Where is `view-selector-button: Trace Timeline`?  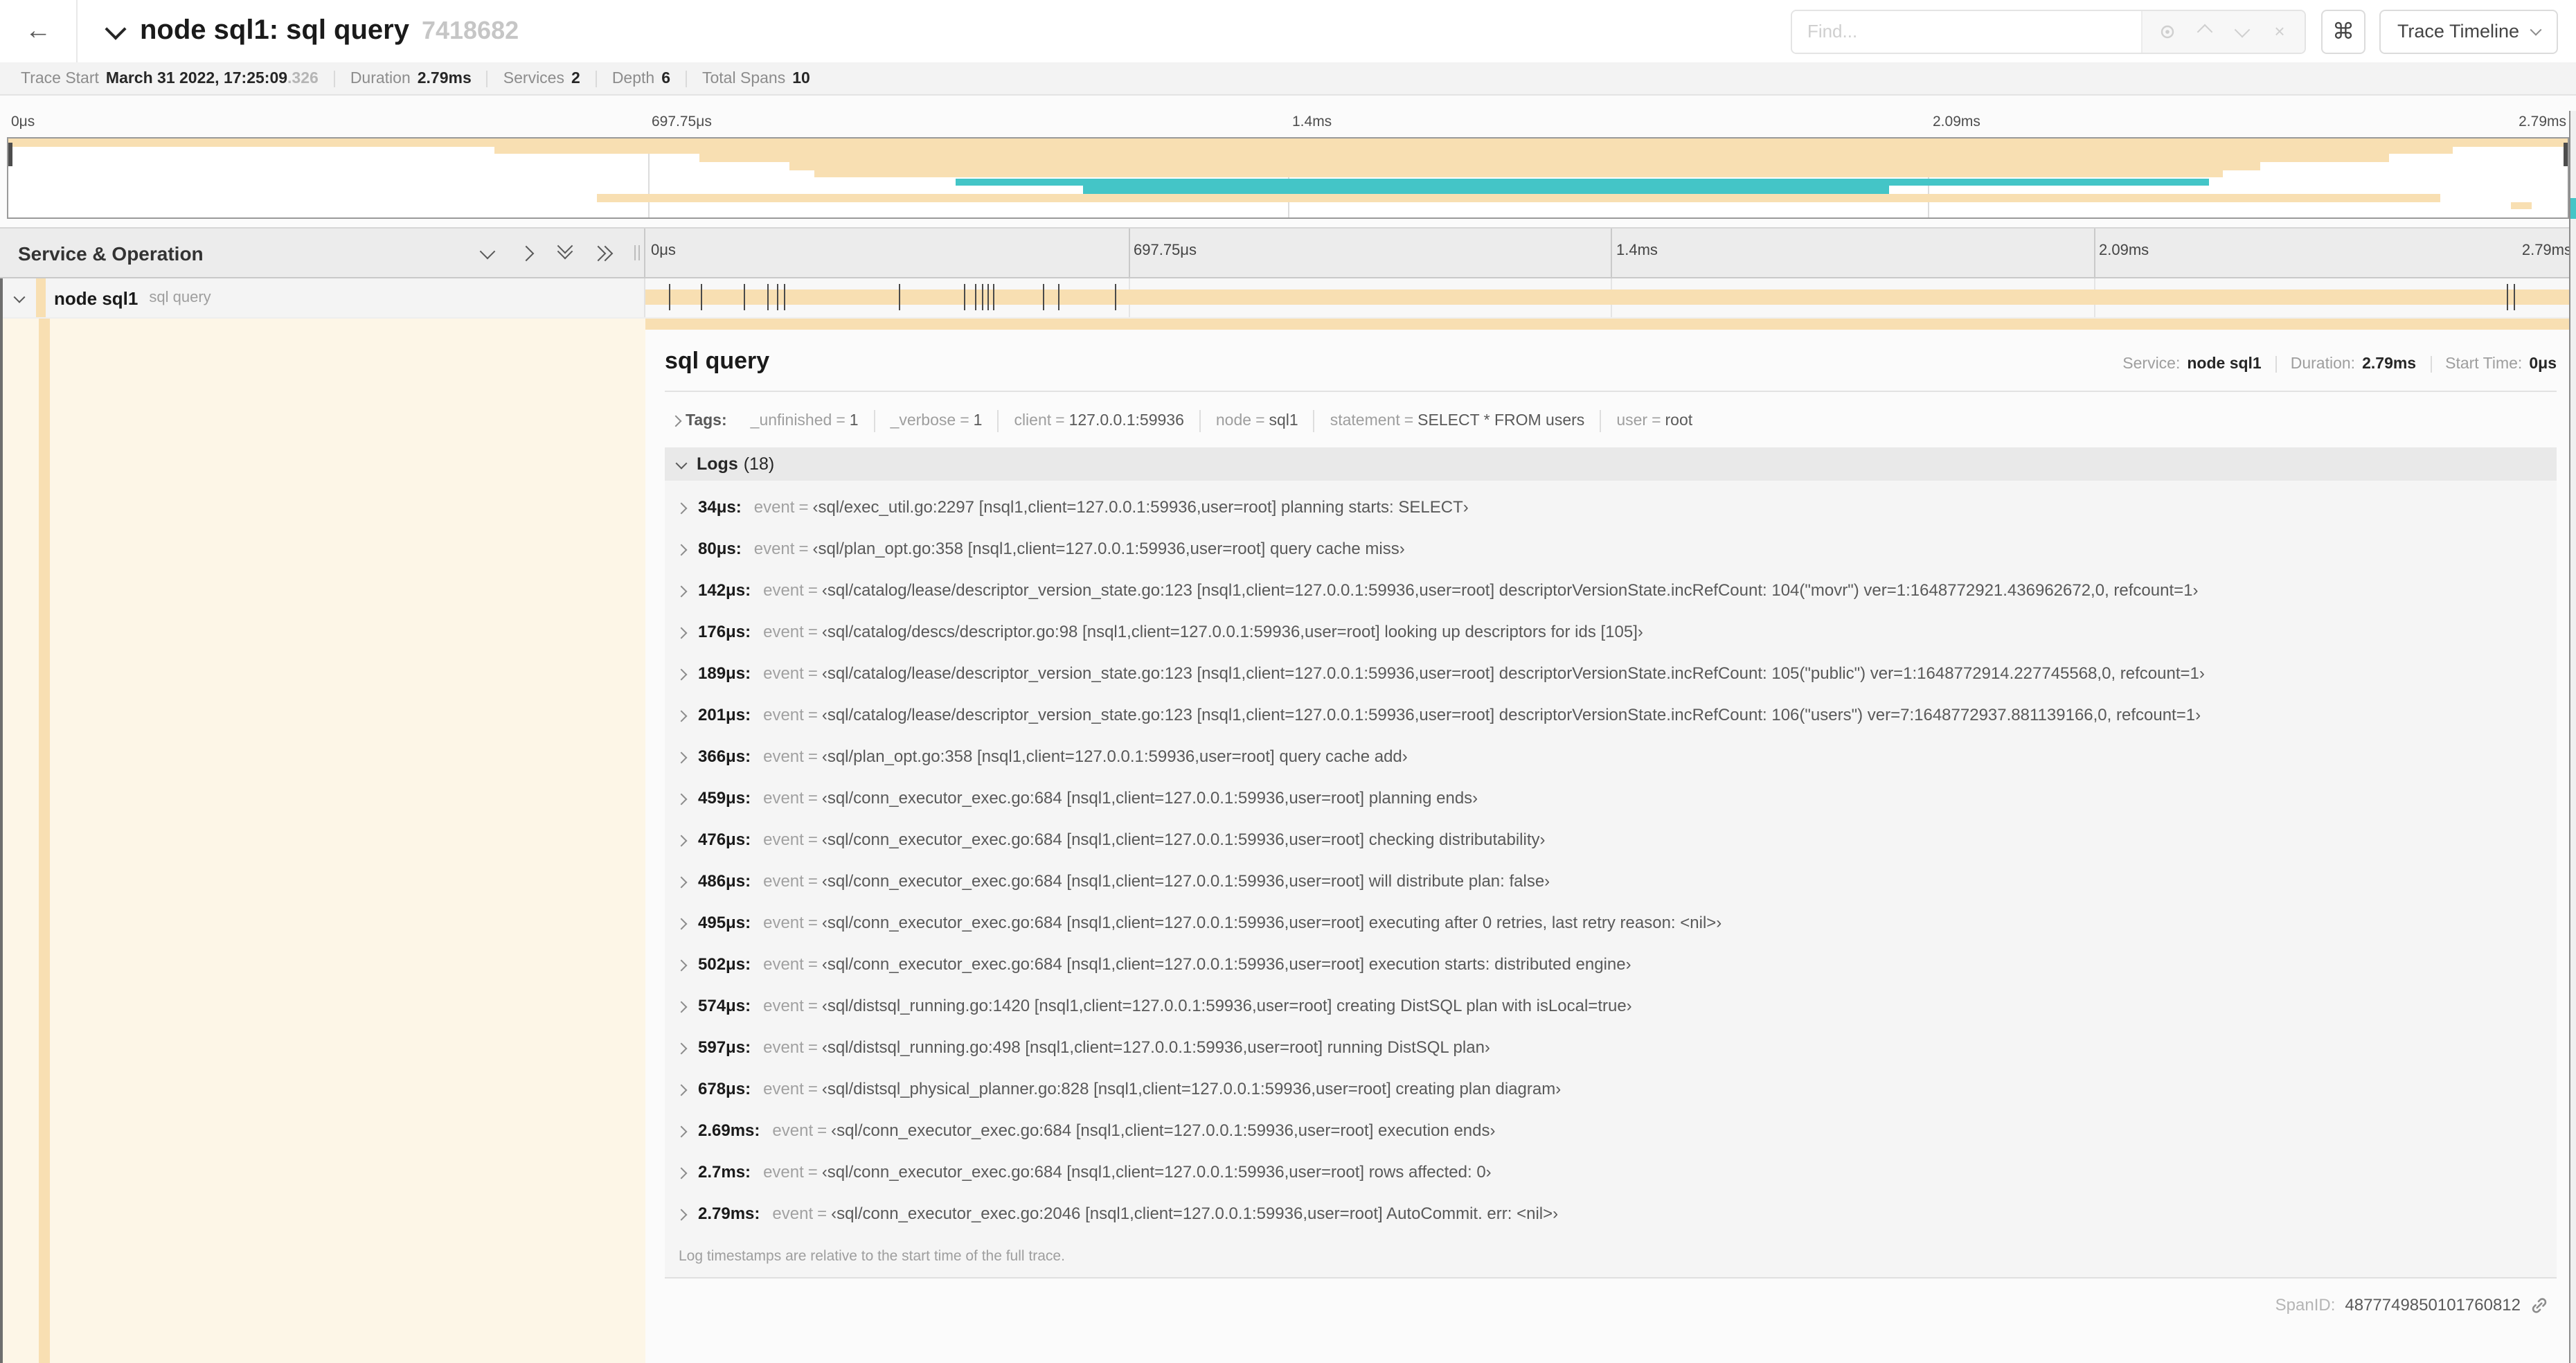
view-selector-button: Trace Timeline is located at coordinates (2468, 31).